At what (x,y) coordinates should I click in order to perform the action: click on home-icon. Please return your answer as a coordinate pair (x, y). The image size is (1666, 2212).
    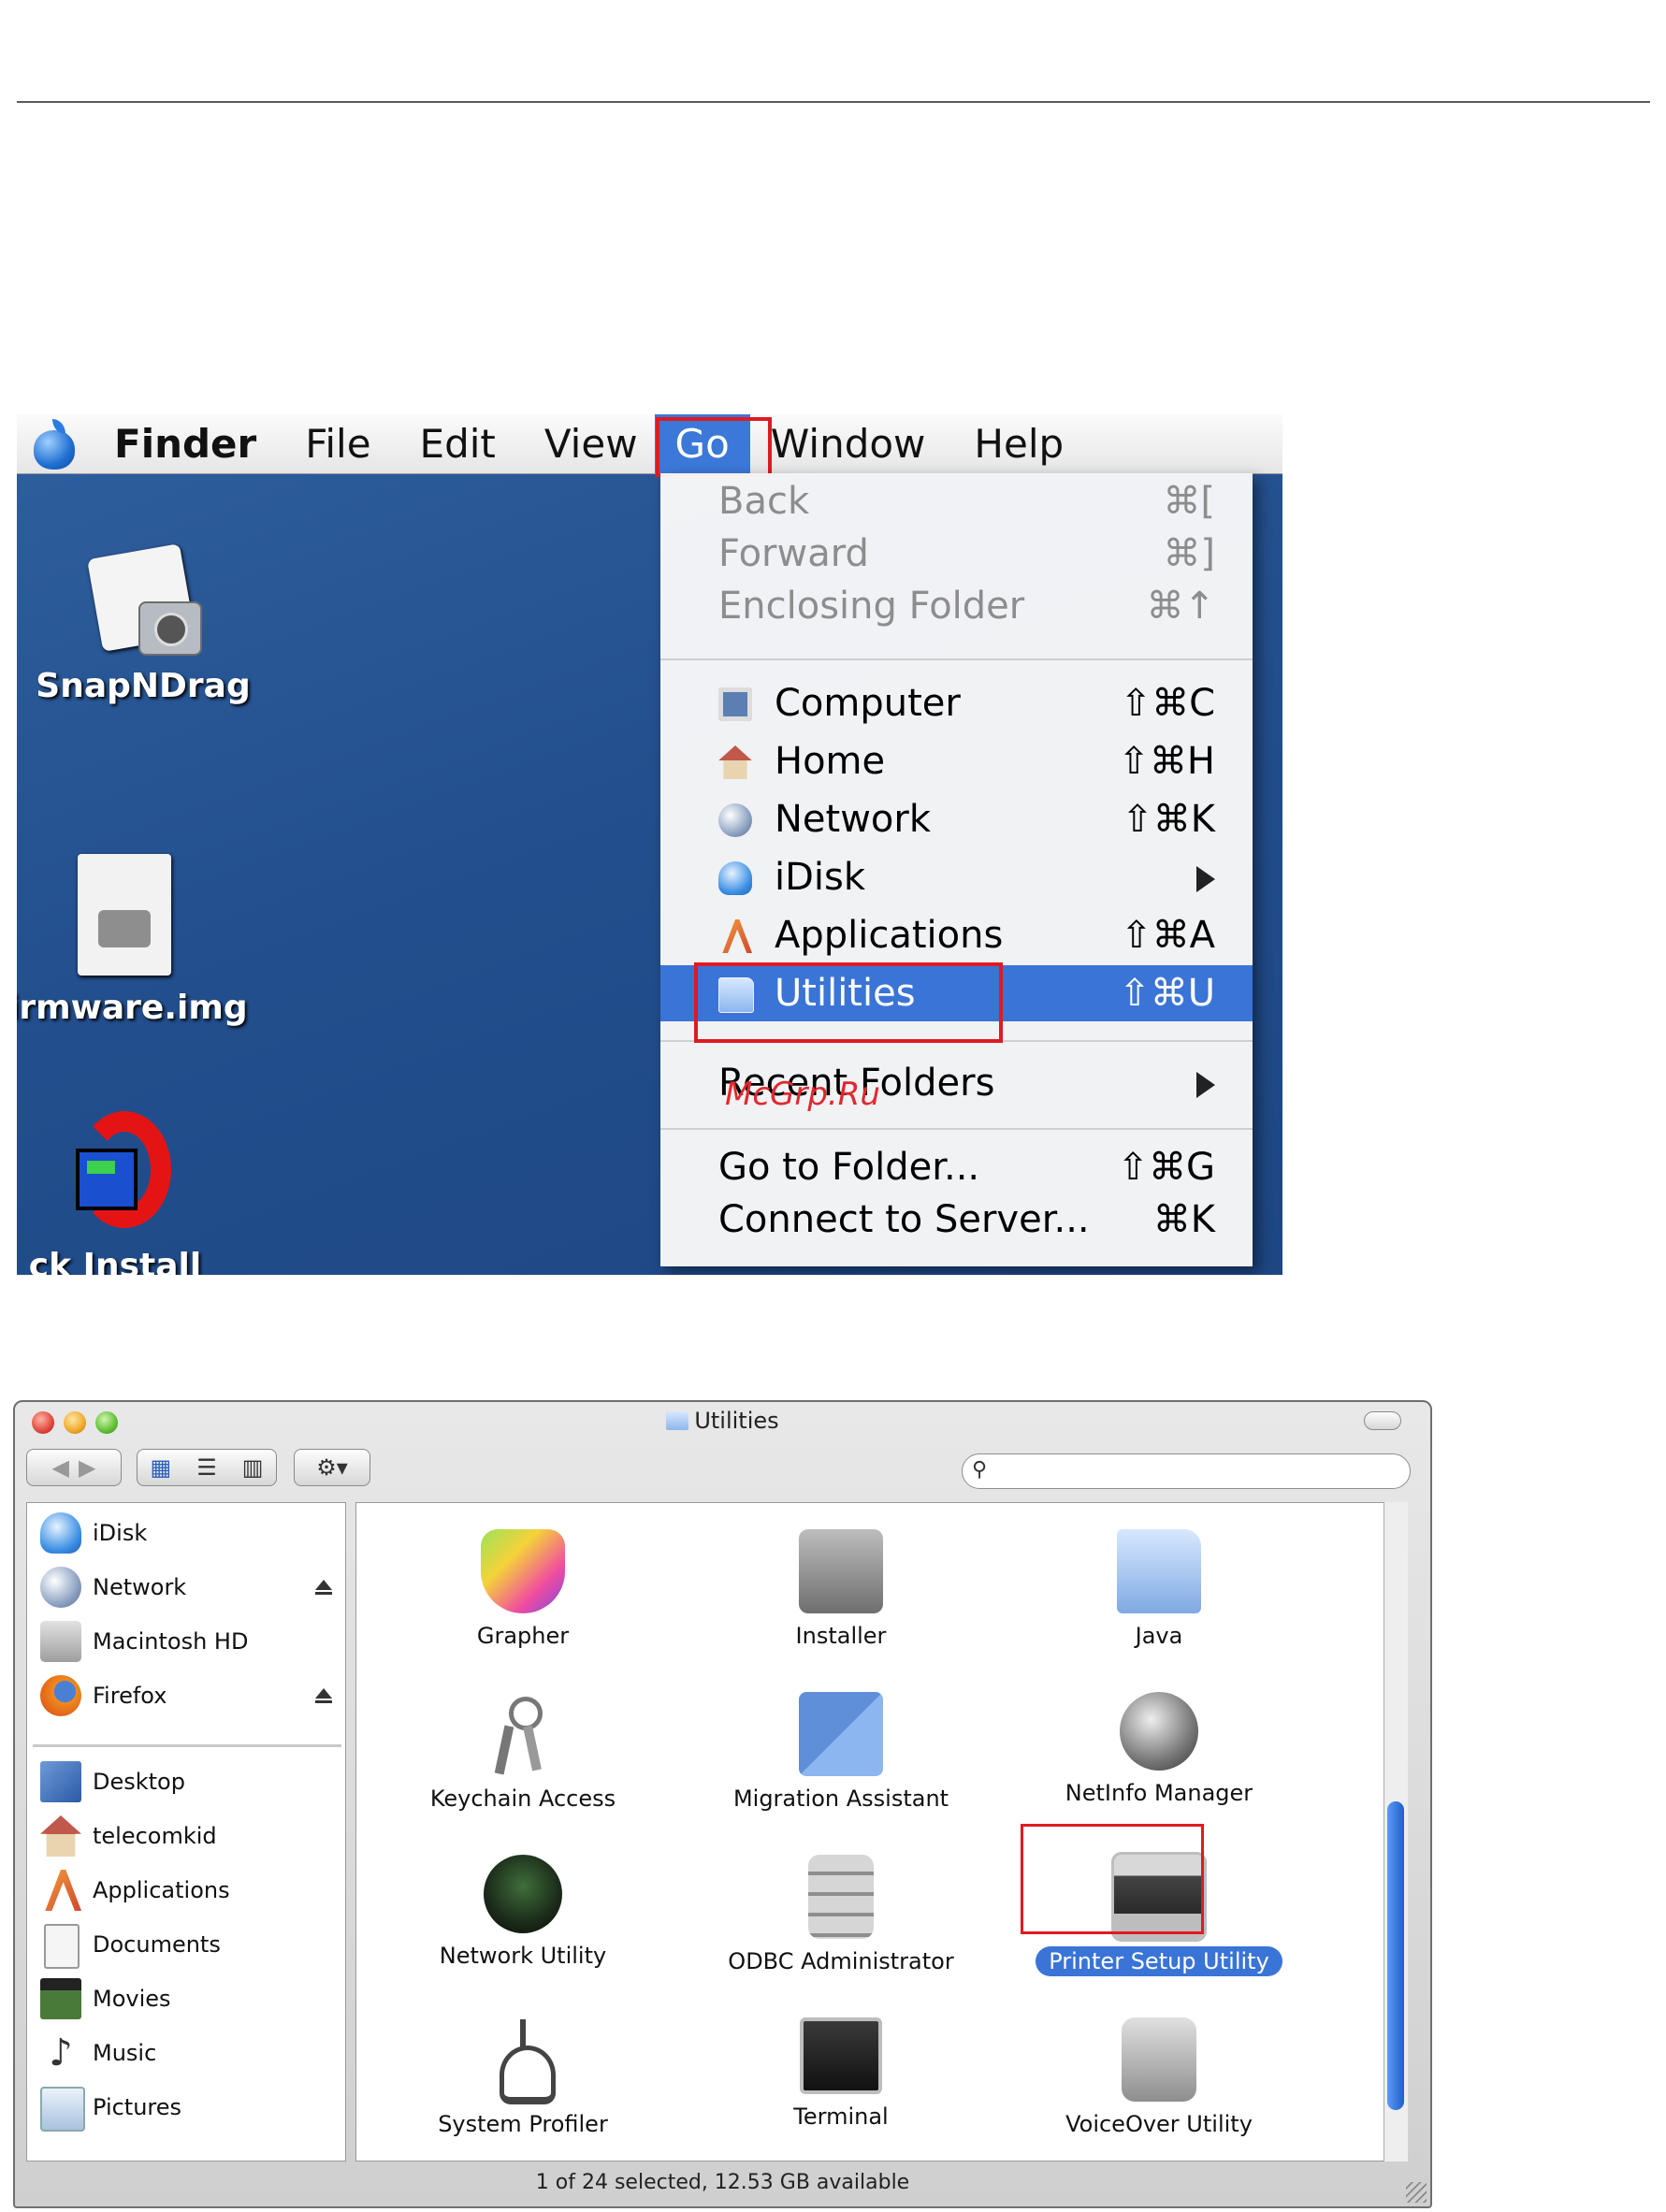
    Looking at the image, I should click on (60, 1836).